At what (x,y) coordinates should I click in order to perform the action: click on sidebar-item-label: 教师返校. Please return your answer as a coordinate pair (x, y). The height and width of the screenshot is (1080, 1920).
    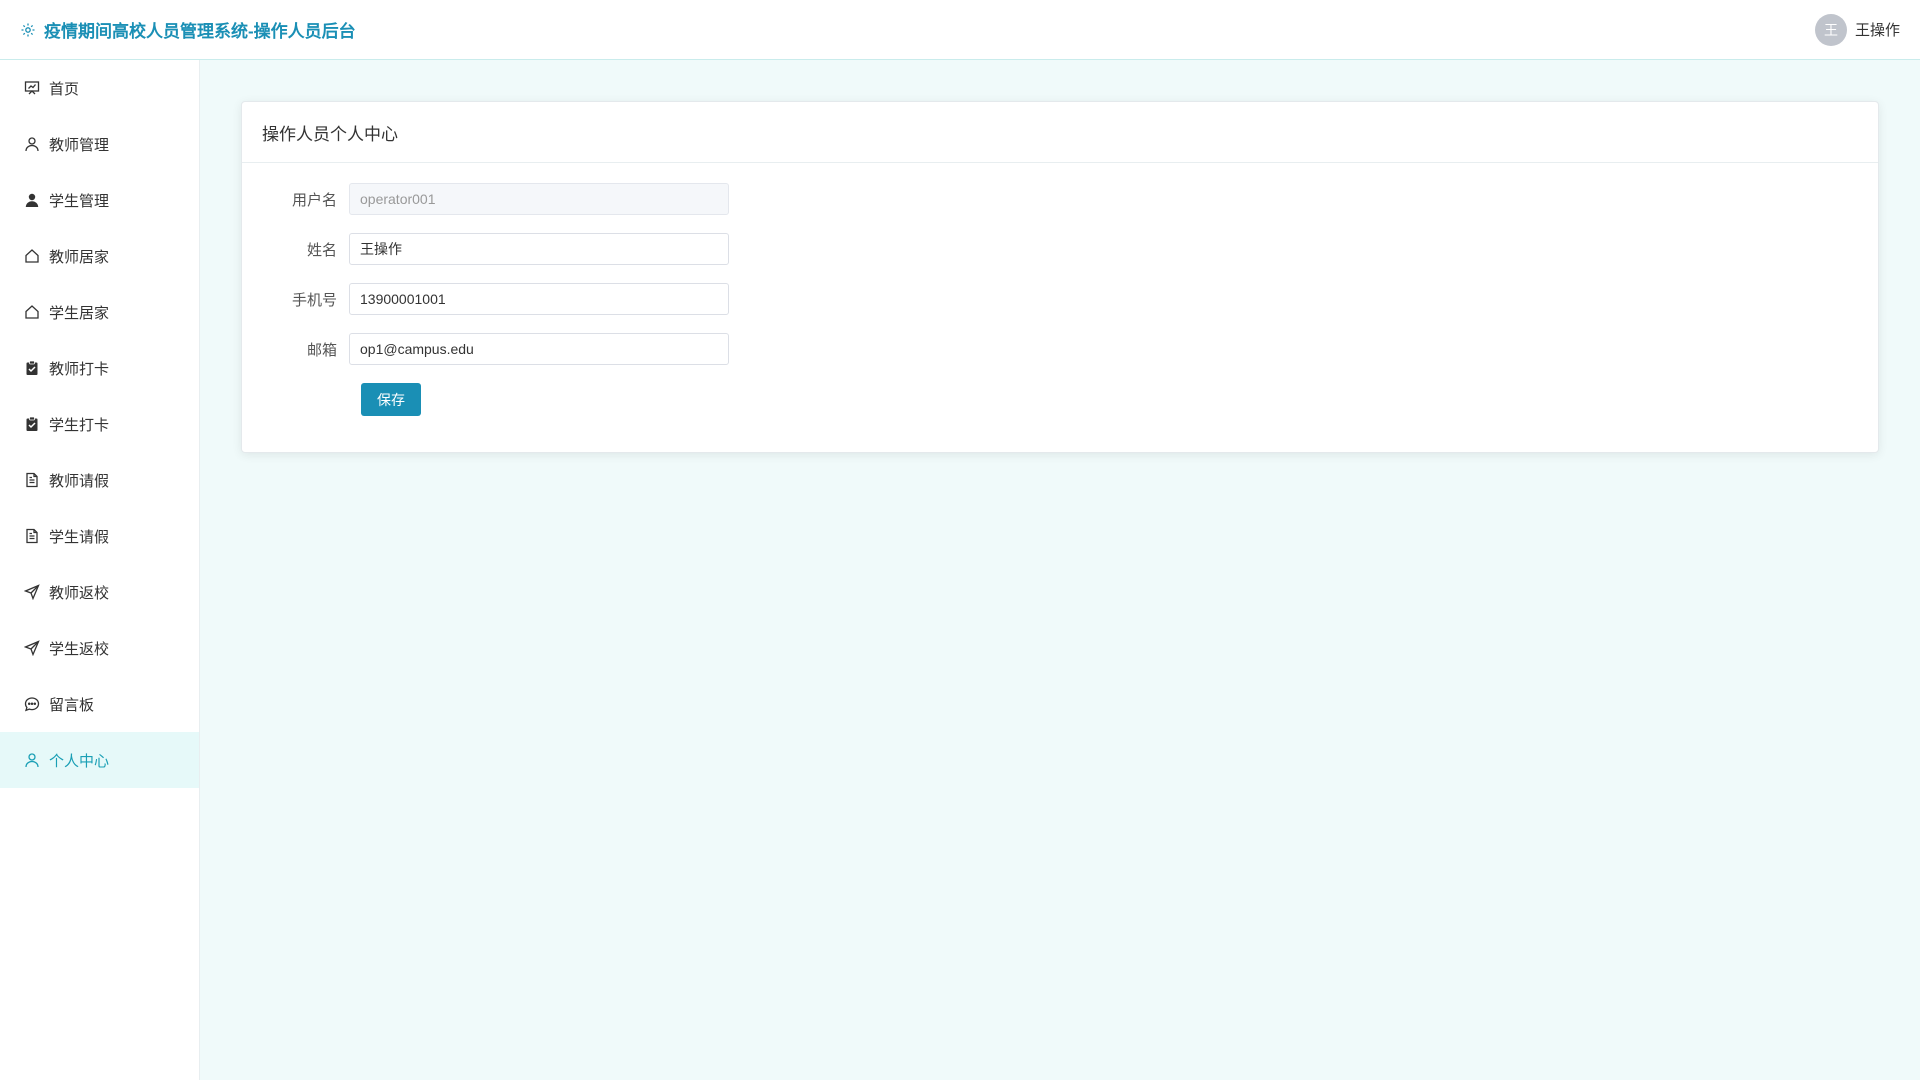
    Looking at the image, I should click on (79, 593).